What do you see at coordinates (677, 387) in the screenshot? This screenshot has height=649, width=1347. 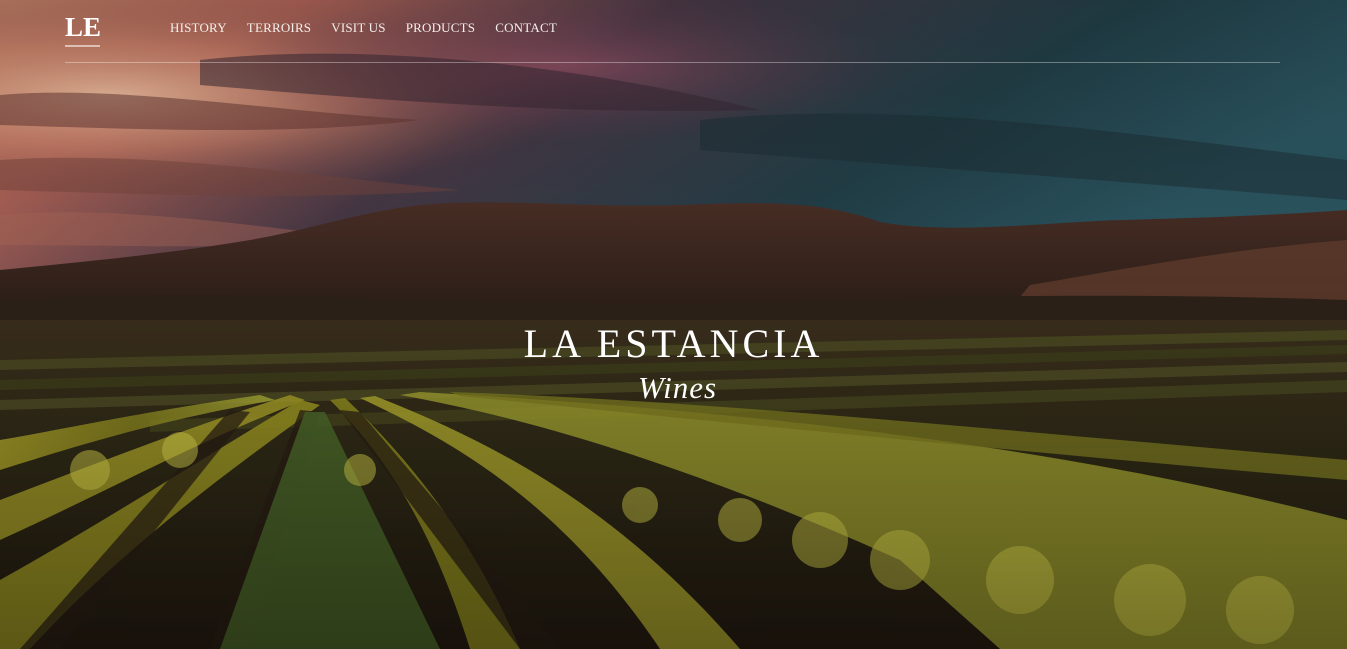 I see `hero-subtitle: Wines` at bounding box center [677, 387].